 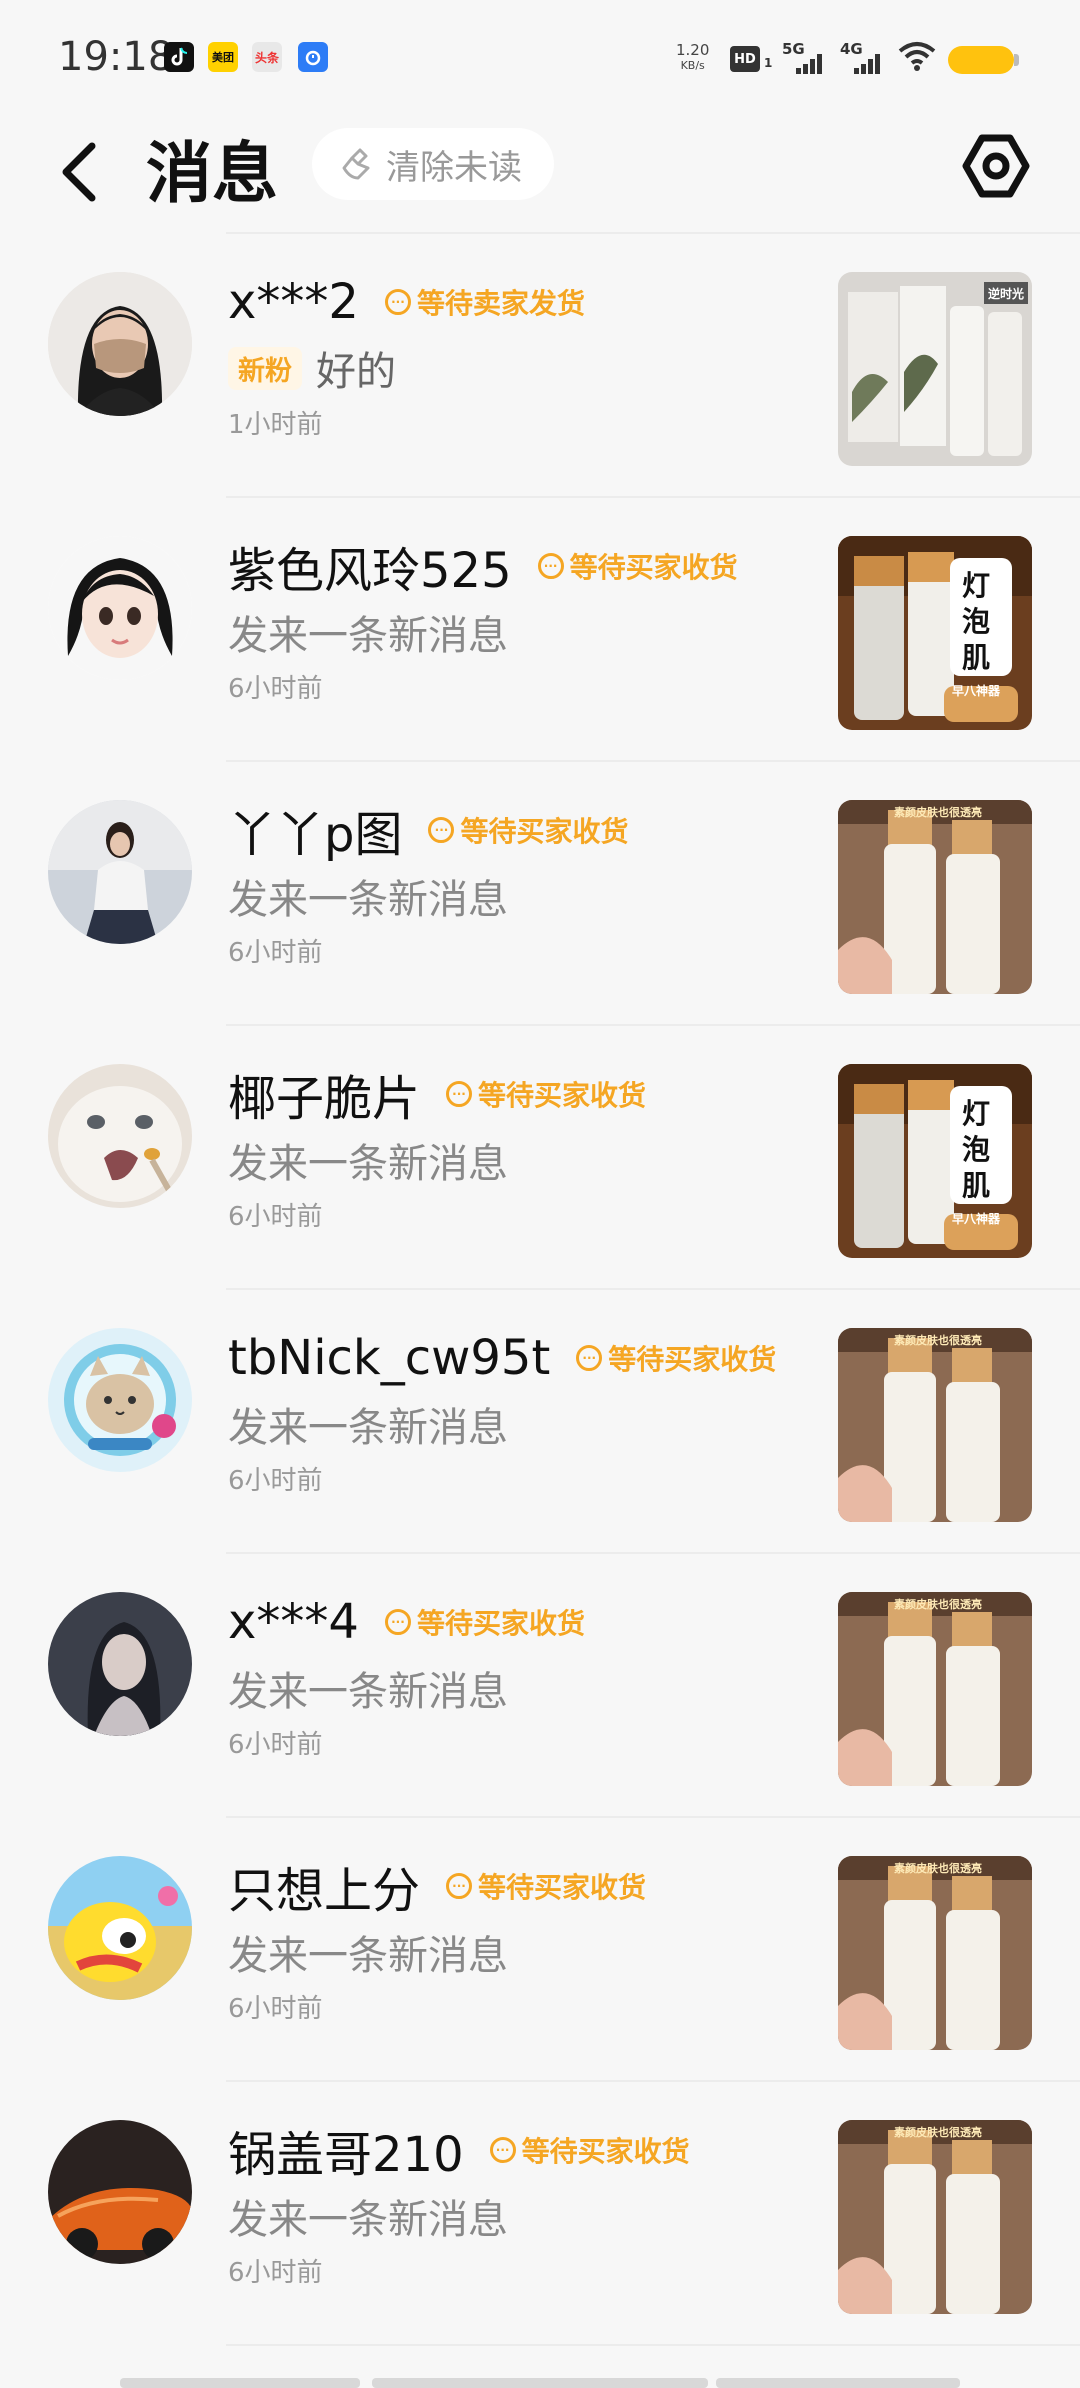 I want to click on signal-5g-icon, so click(x=811, y=63).